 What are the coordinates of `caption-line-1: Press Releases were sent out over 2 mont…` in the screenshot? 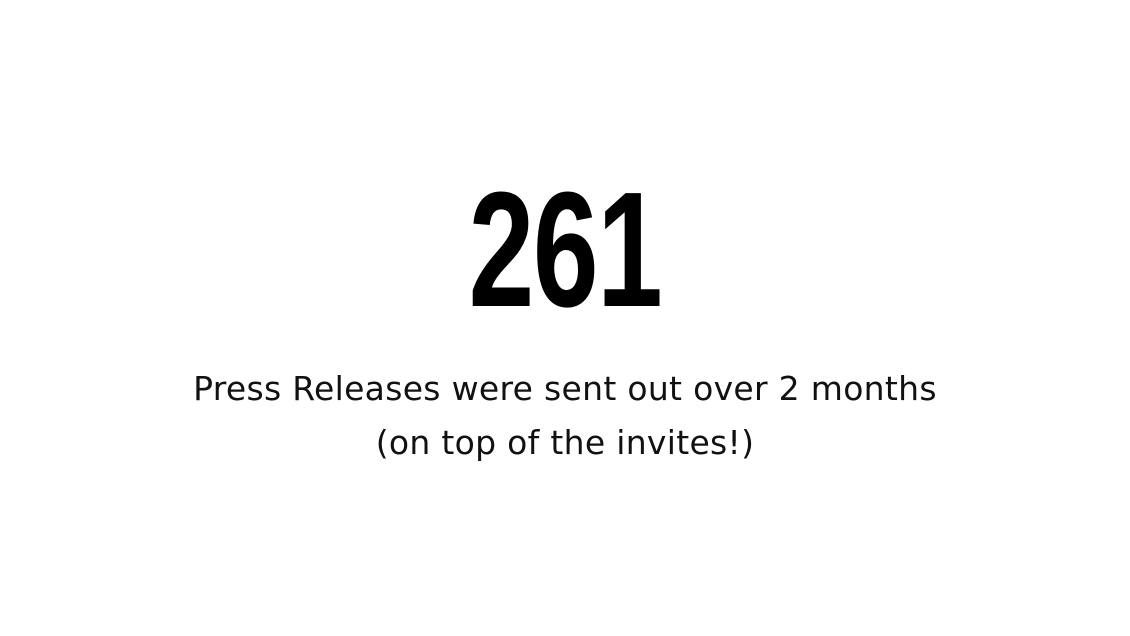 It's located at (565, 388).